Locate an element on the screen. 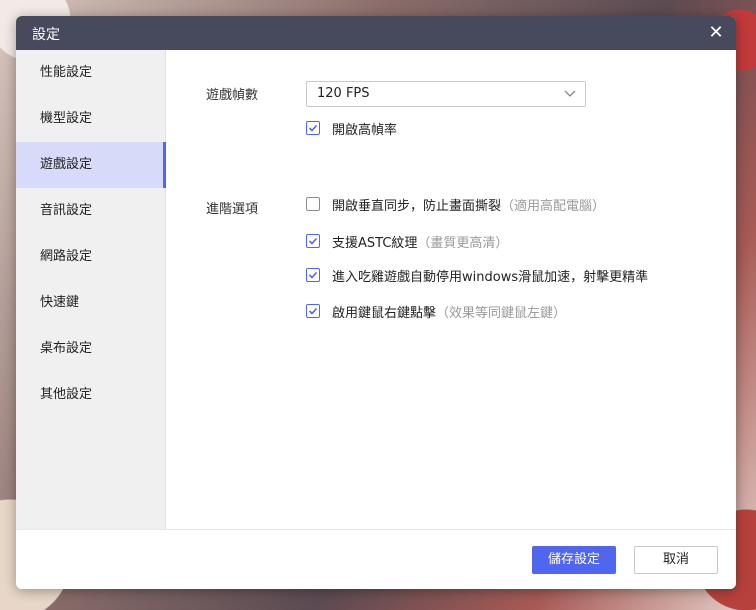 This screenshot has width=756, height=610. sidebar-item-device-model: 機型設定 is located at coordinates (90, 119).